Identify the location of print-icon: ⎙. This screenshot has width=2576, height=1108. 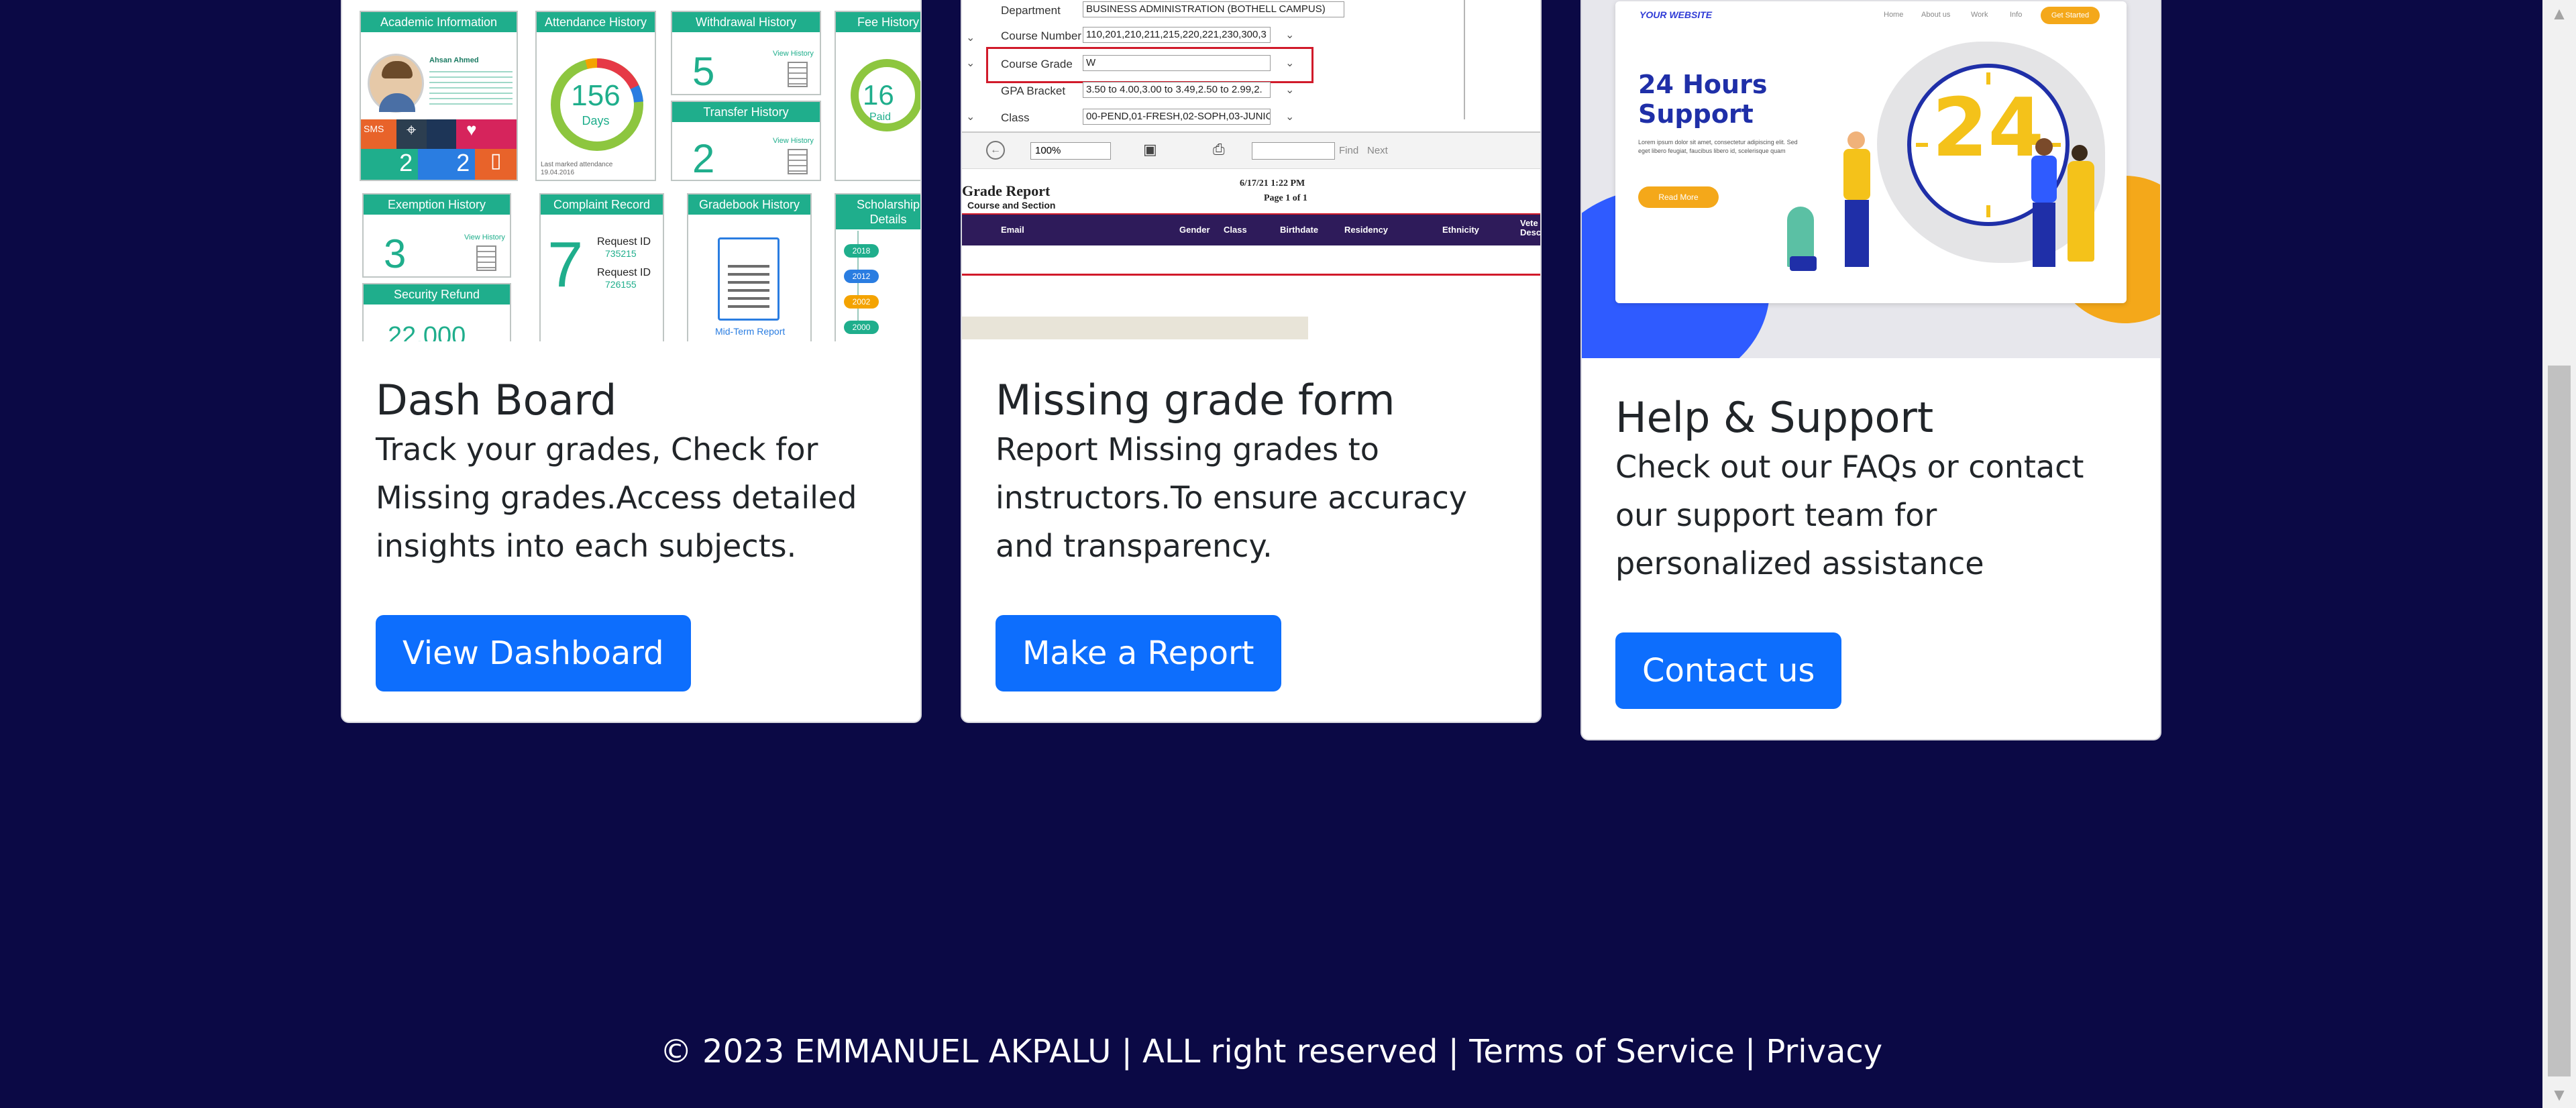
(1219, 150).